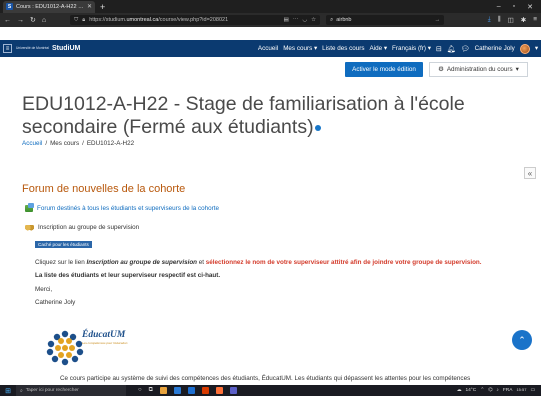  What do you see at coordinates (499, 7) in the screenshot?
I see `minimize-icon: –` at bounding box center [499, 7].